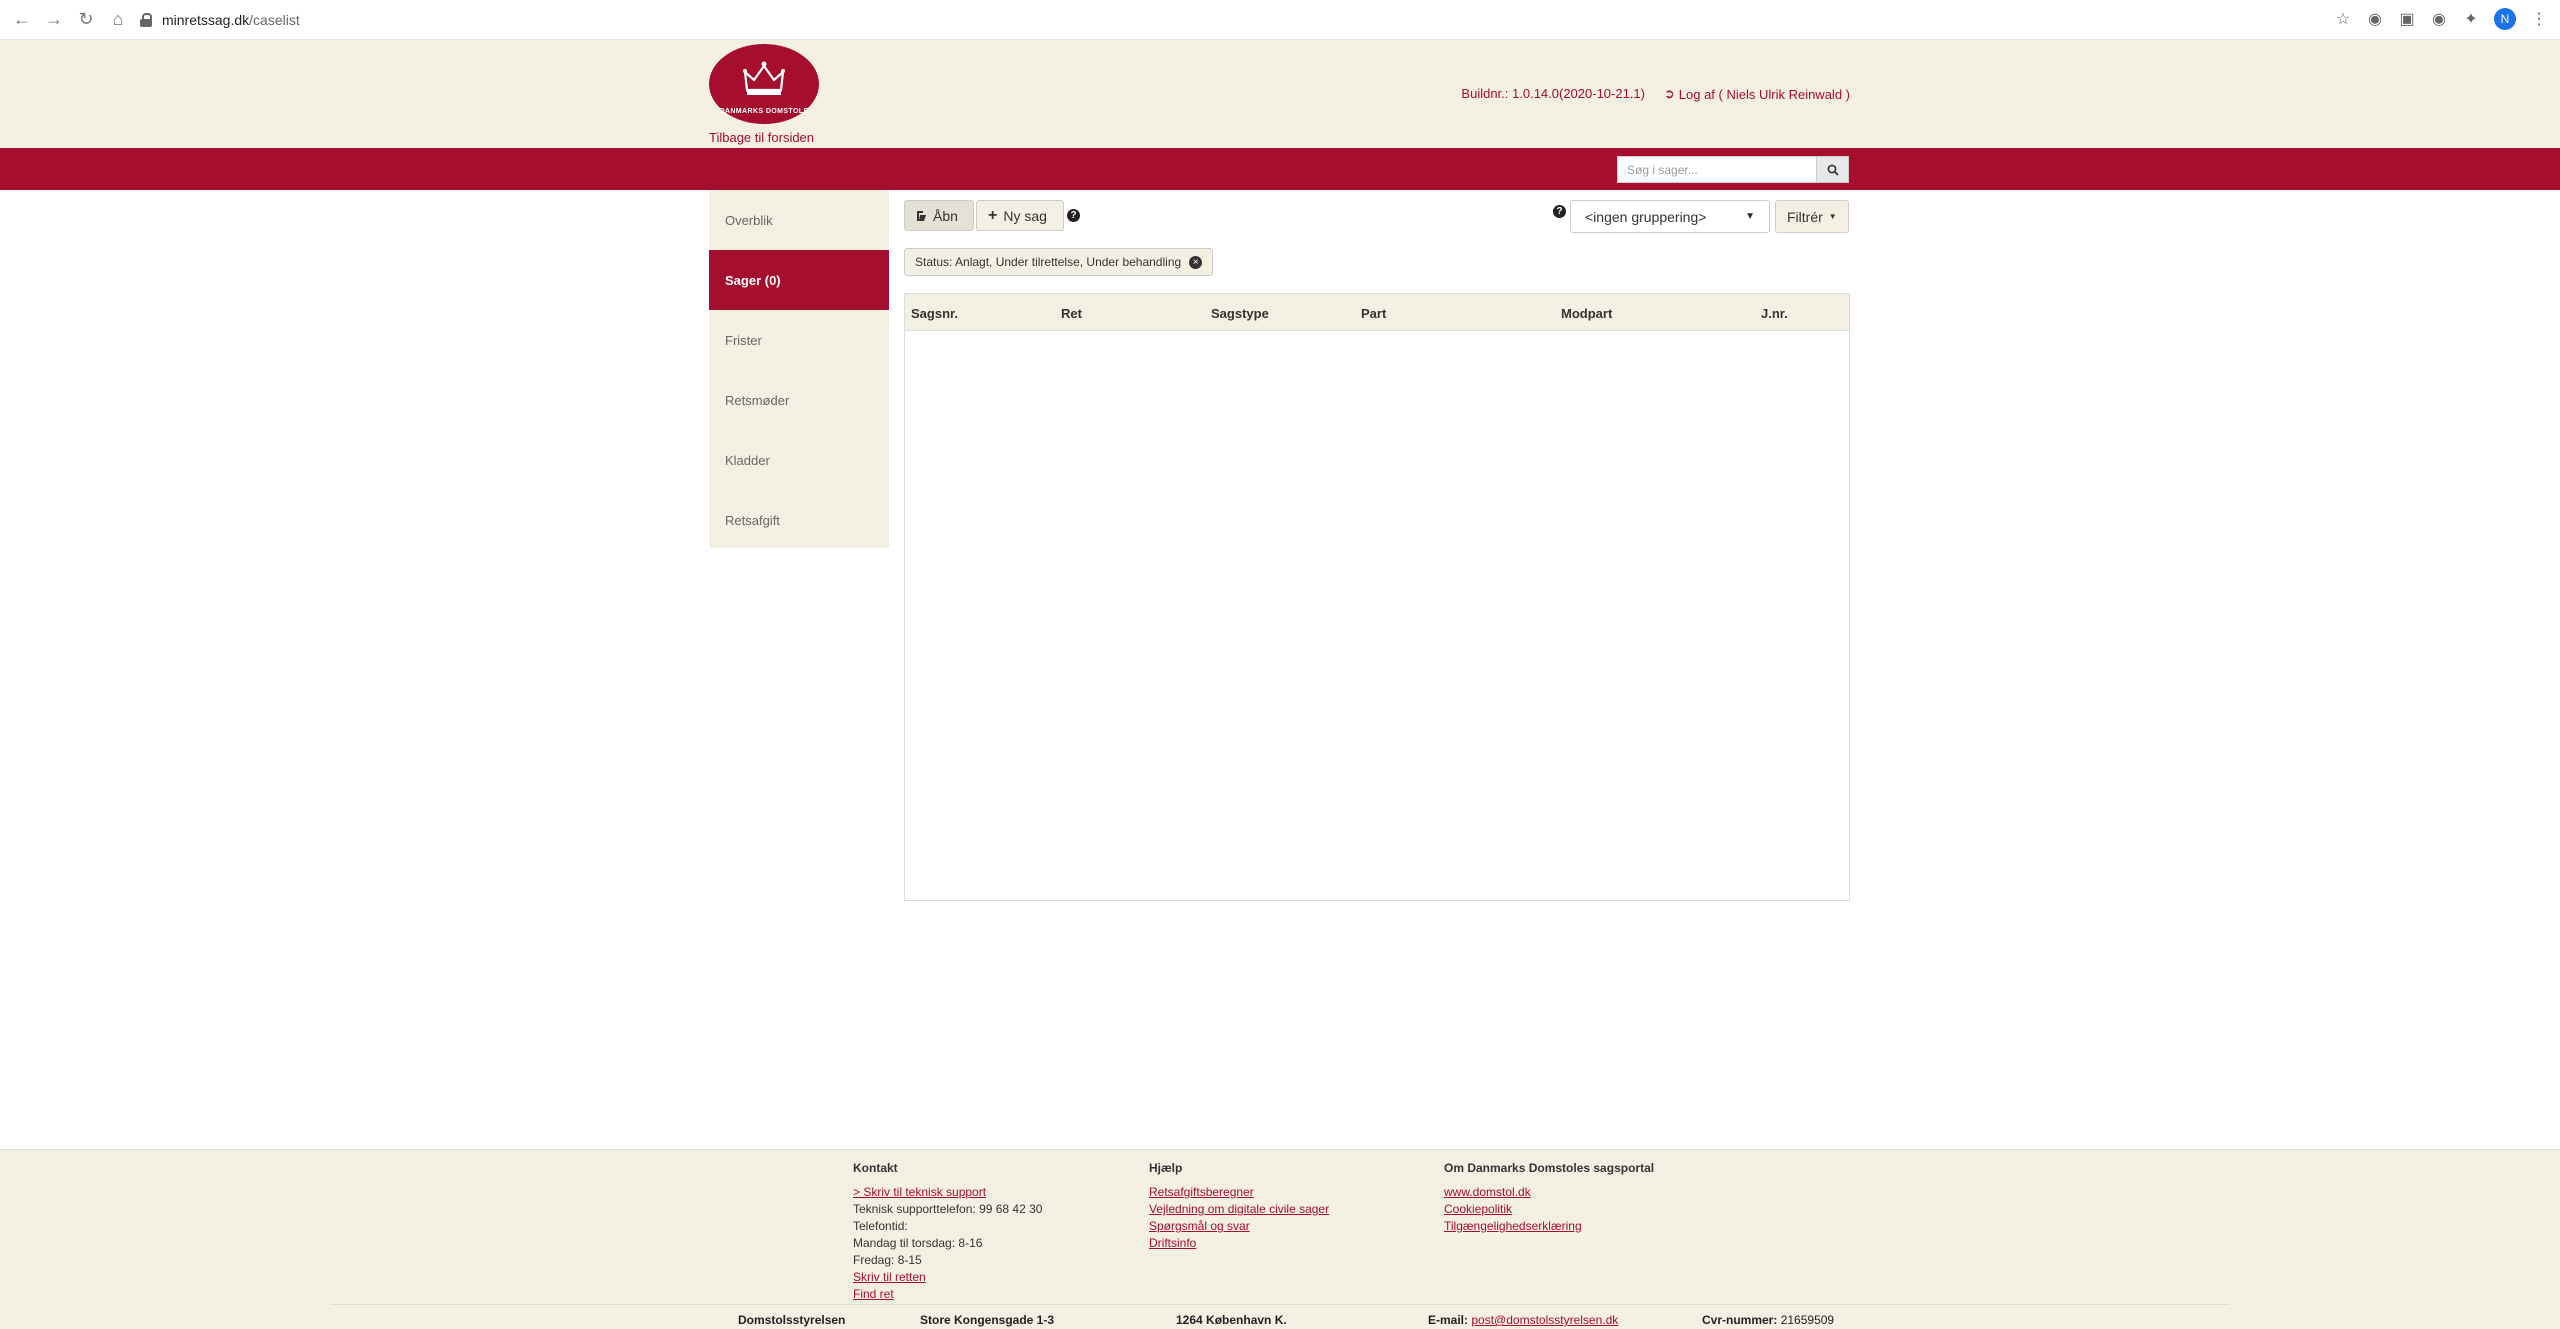 The height and width of the screenshot is (1329, 2560). Describe the element at coordinates (880, 1226) in the screenshot. I see `phone-hours-label: Telefontid:` at that location.